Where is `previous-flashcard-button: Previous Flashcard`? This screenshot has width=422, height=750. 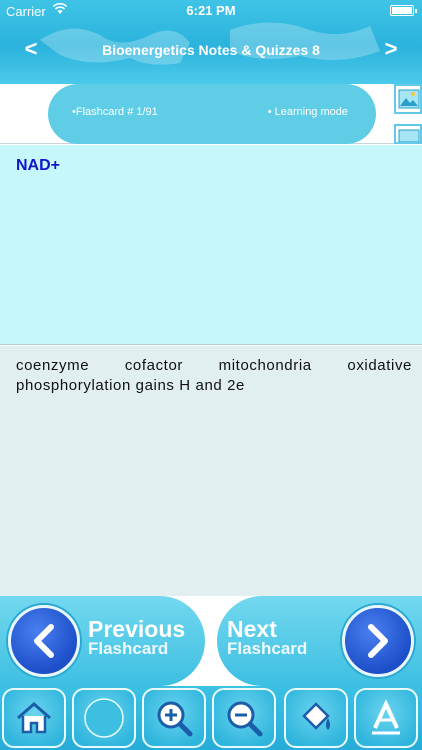 previous-flashcard-button: Previous Flashcard is located at coordinates (102, 641).